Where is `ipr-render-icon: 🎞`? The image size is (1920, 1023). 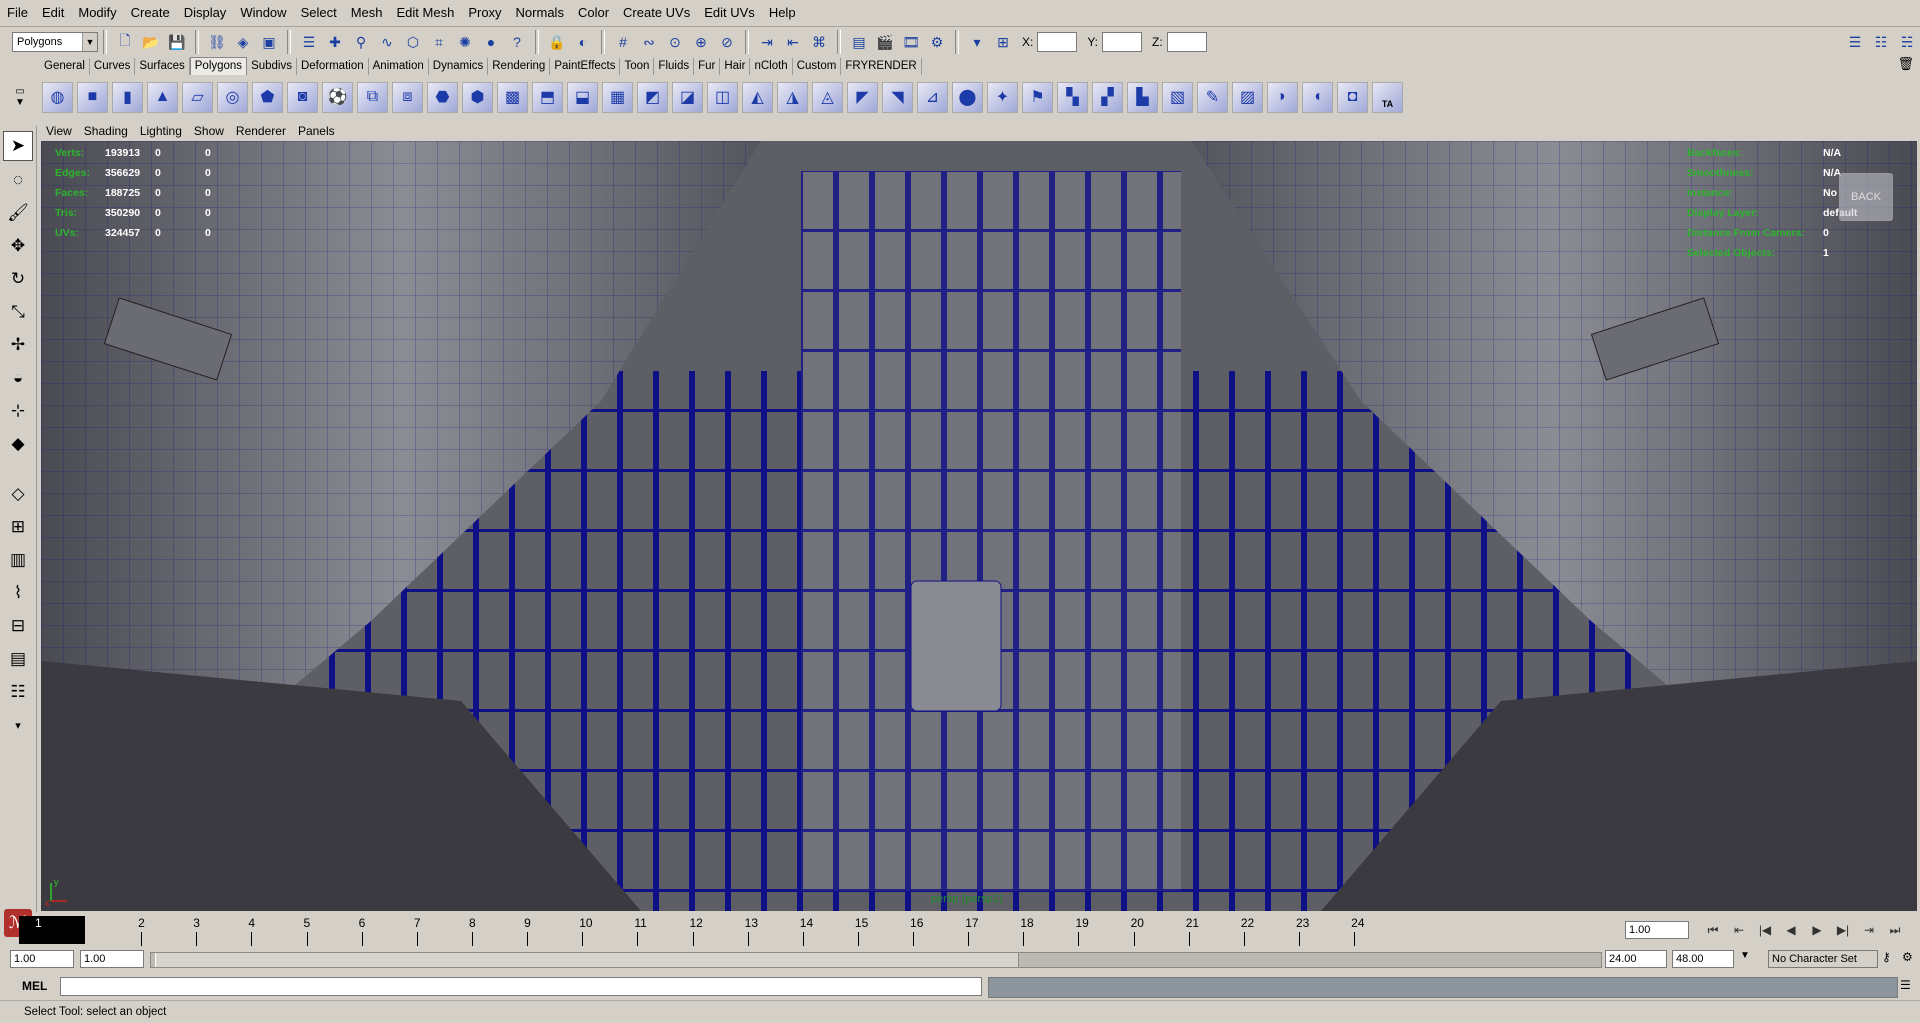 ipr-render-icon: 🎞 is located at coordinates (911, 42).